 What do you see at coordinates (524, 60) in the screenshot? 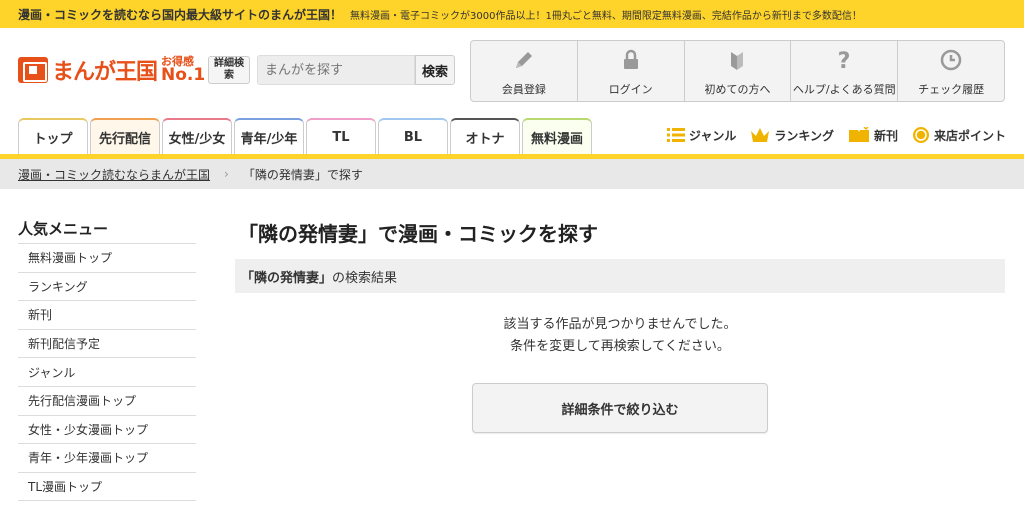
I see `pencil-icon` at bounding box center [524, 60].